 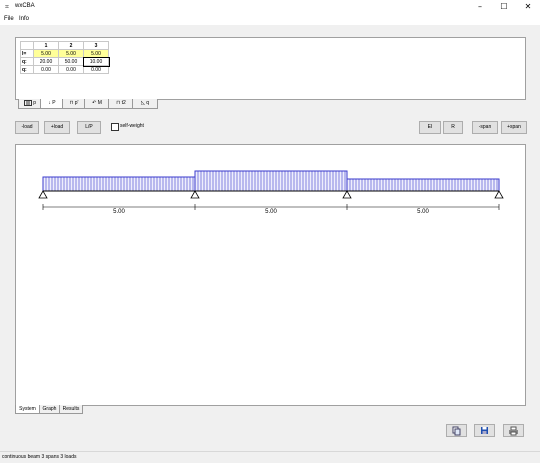 What do you see at coordinates (142, 103) in the screenshot?
I see `triangle-load-icon: ◺` at bounding box center [142, 103].